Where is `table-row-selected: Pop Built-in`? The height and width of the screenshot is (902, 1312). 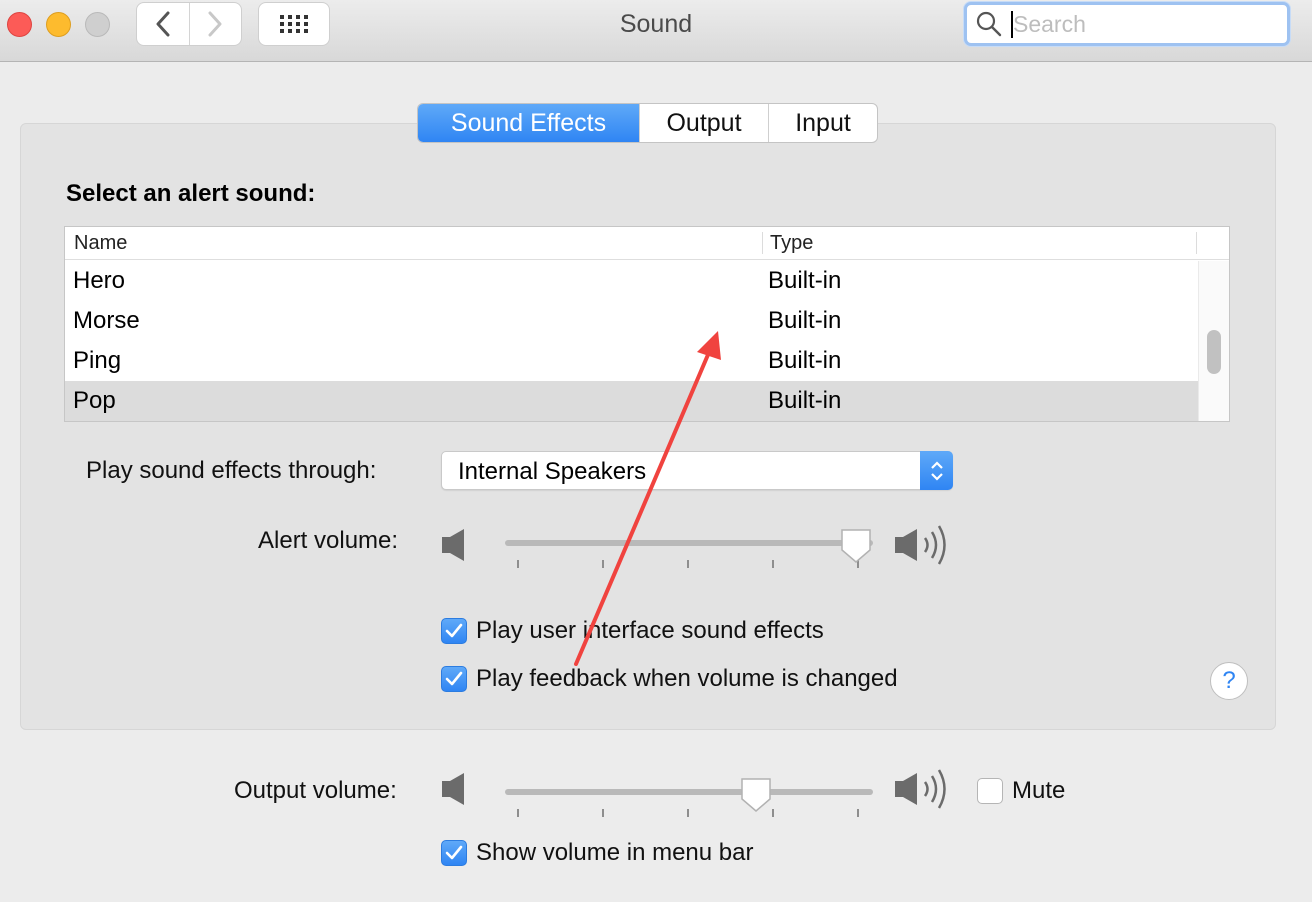
table-row-selected: Pop Built-in is located at coordinates (631, 401).